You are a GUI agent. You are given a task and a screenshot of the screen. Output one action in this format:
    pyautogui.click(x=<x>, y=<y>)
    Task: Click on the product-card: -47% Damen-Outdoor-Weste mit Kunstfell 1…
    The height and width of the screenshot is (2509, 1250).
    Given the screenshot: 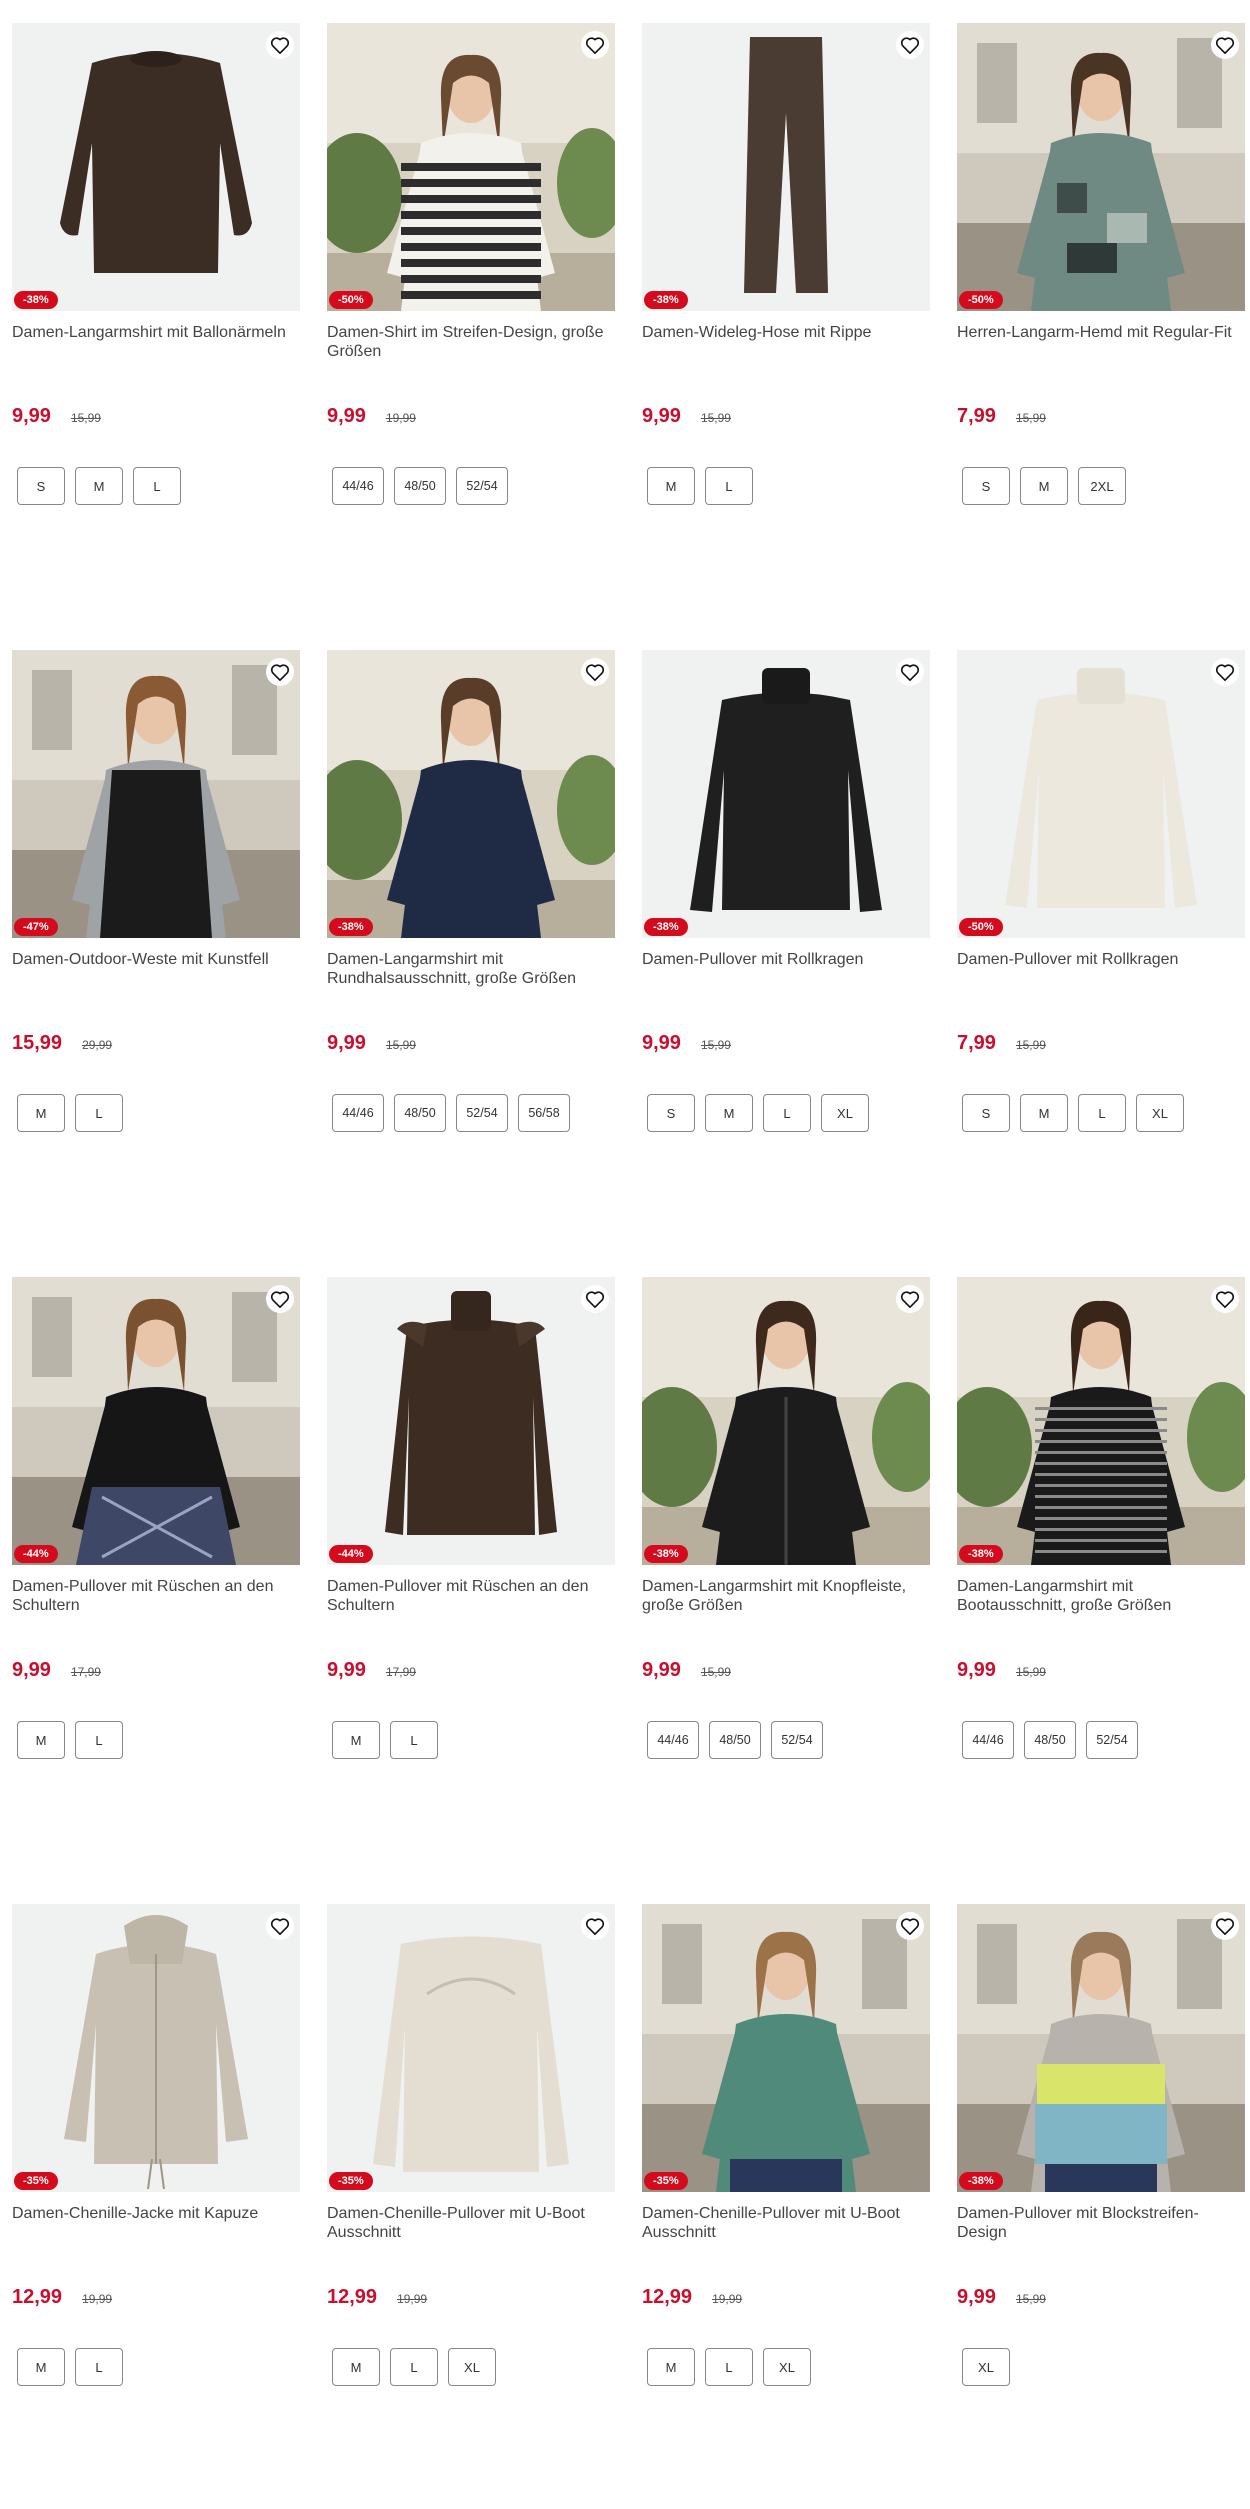 What is the action you would take?
    pyautogui.click(x=156, y=891)
    